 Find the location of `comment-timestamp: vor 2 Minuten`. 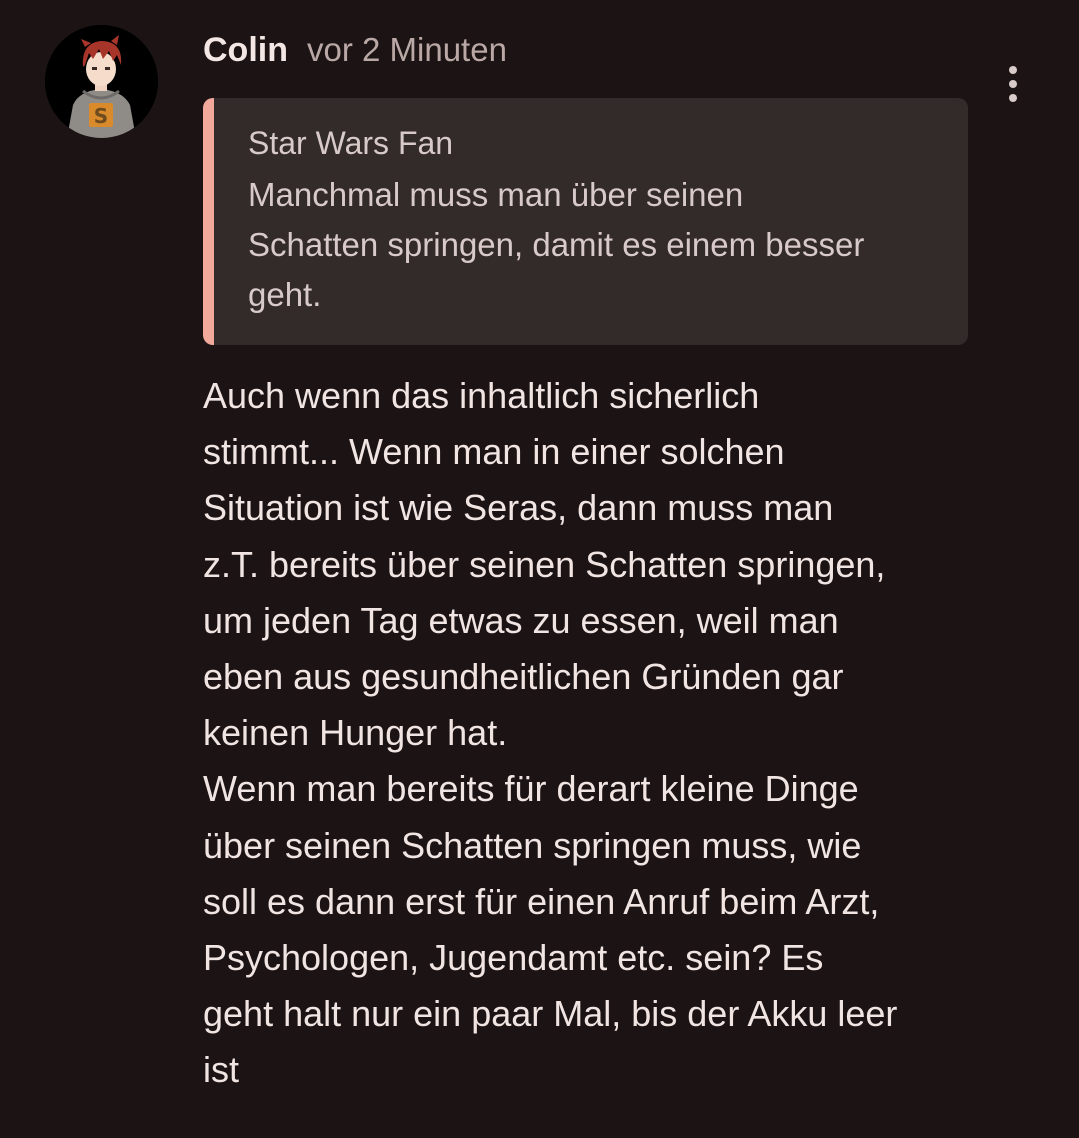

comment-timestamp: vor 2 Minuten is located at coordinates (407, 49).